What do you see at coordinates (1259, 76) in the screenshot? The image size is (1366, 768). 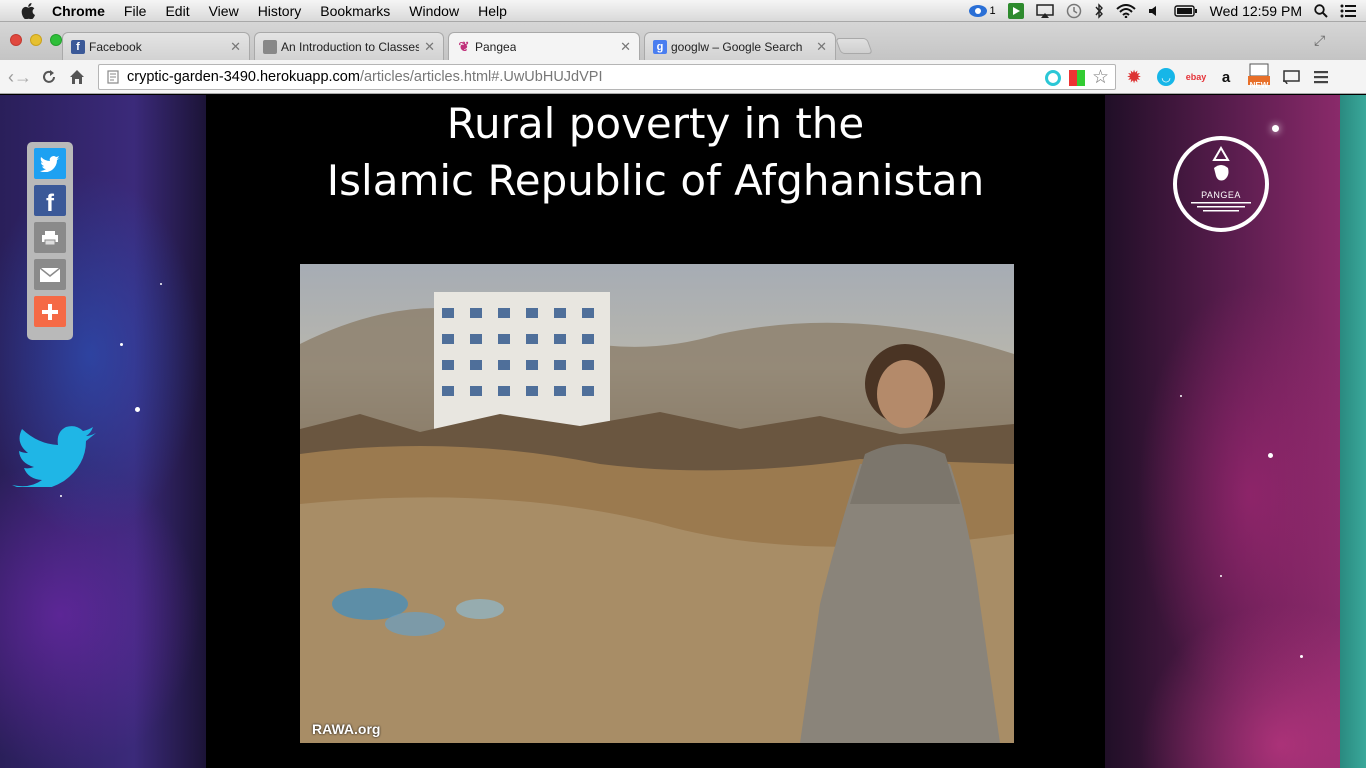 I see `new-extension-icon: NEW` at bounding box center [1259, 76].